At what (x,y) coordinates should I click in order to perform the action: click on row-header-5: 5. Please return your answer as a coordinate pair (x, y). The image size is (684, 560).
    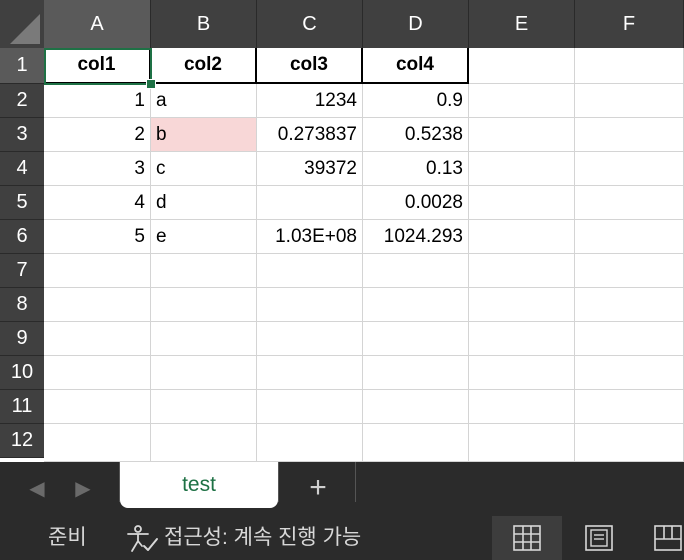
    Looking at the image, I should click on (22, 203).